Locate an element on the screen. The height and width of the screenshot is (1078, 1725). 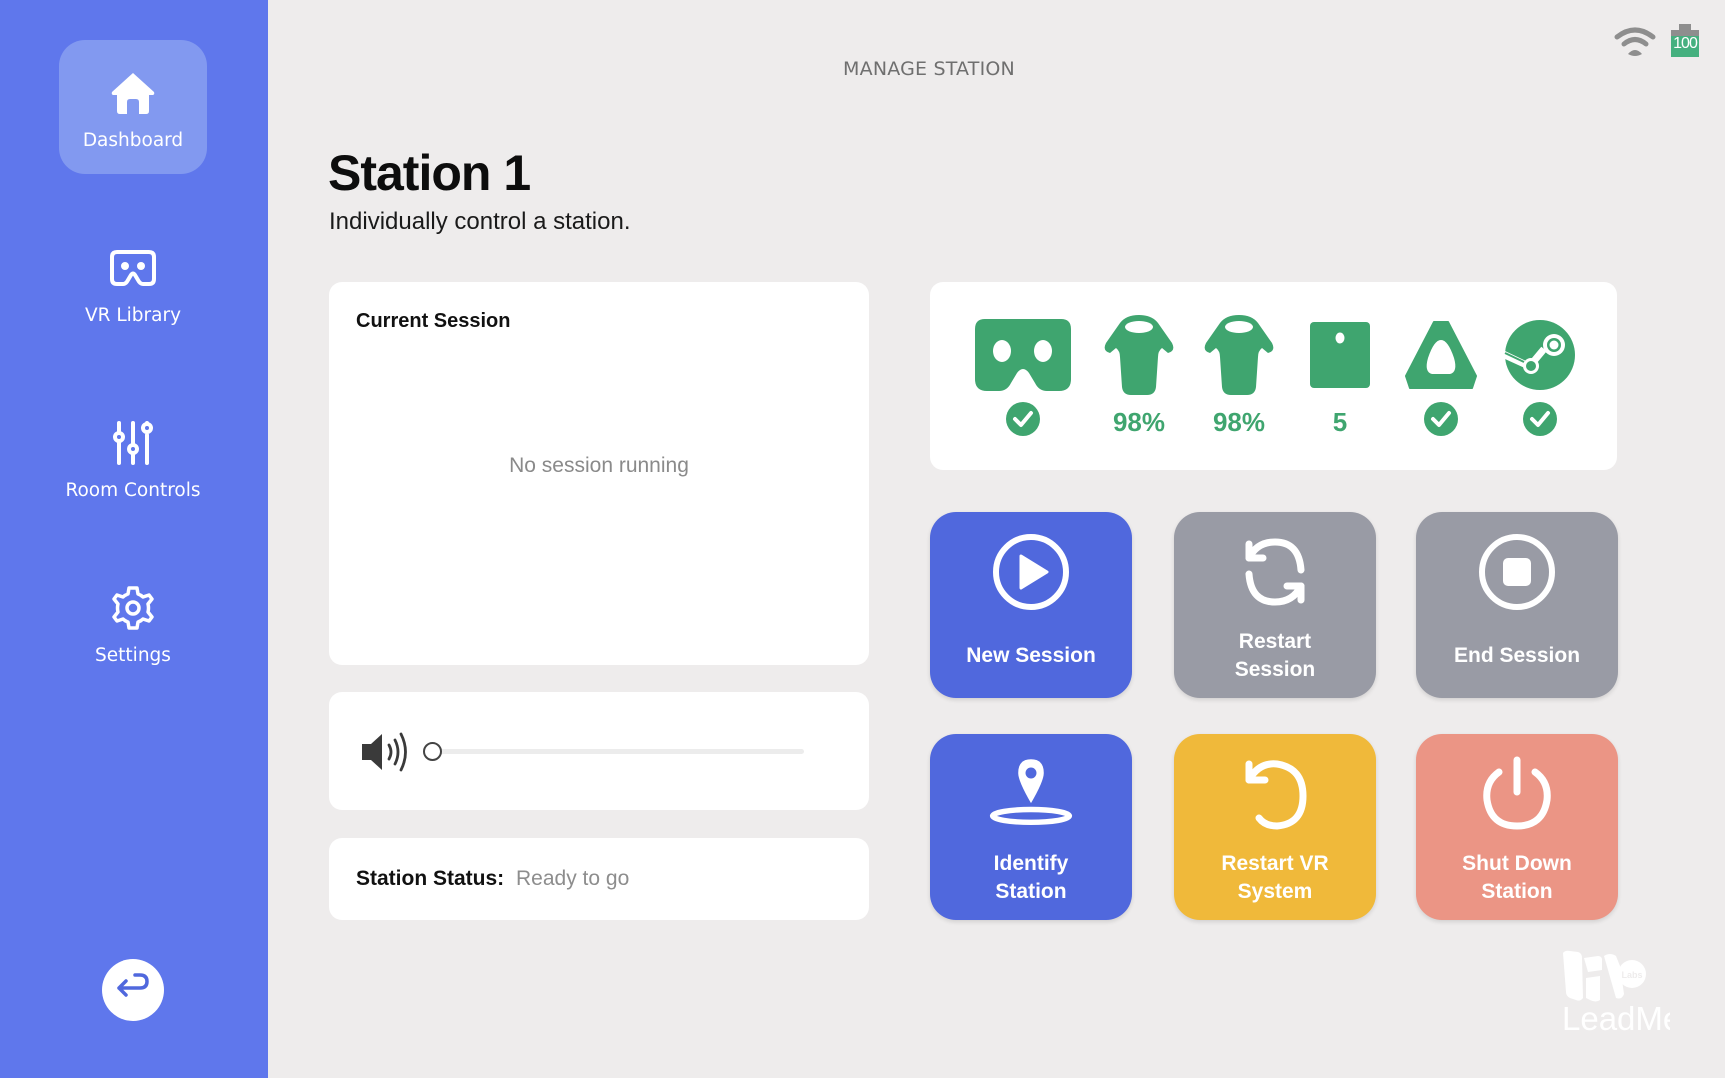
new-session-label: New Session is located at coordinates (1031, 655).